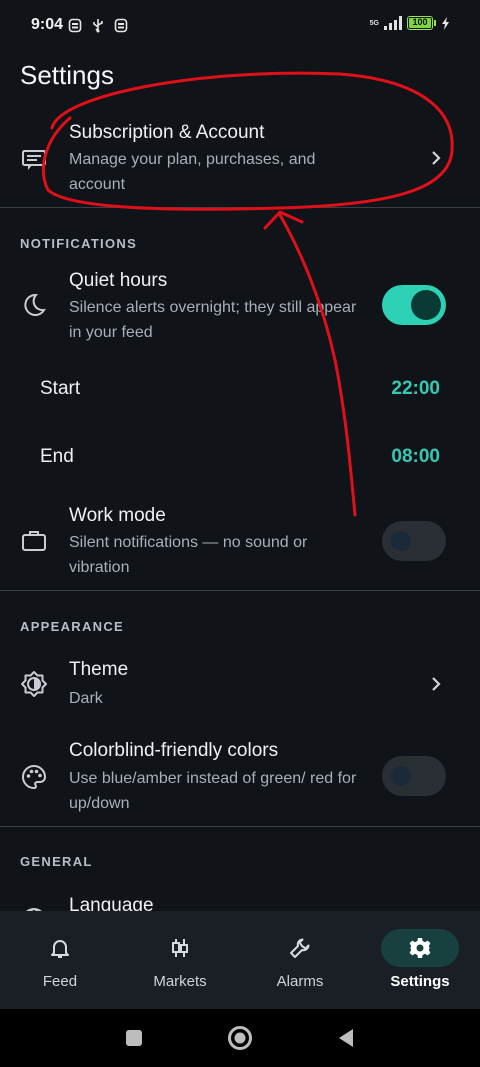 The image size is (480, 1067). I want to click on usb-icon, so click(98, 26).